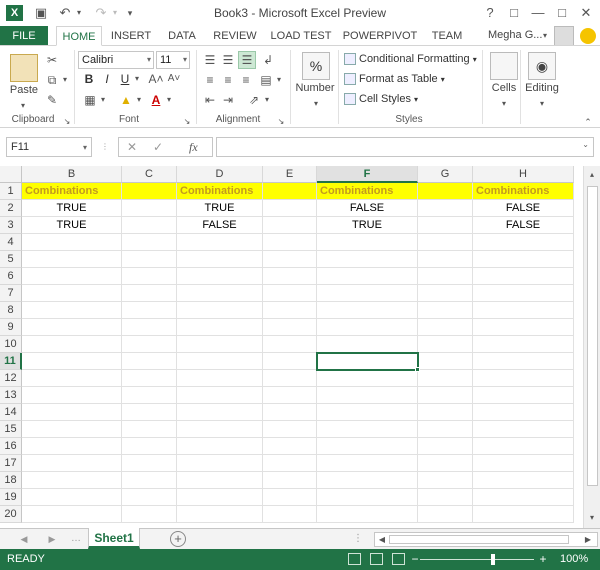  Describe the element at coordinates (11, 344) in the screenshot. I see `row-header-10: 10` at that location.